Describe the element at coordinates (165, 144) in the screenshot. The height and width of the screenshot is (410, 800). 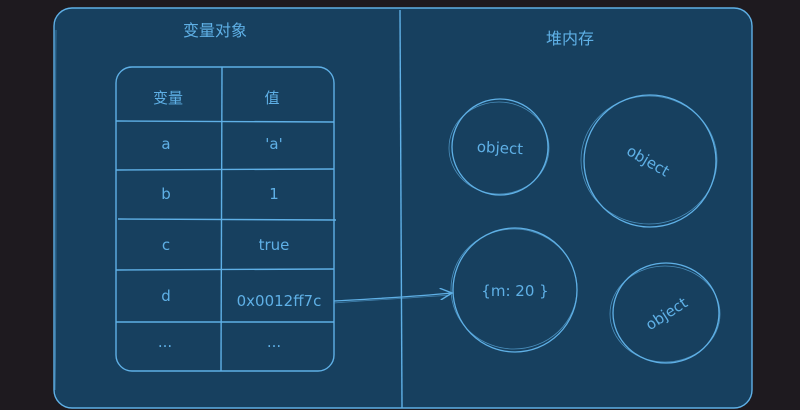
I see `row-a-name: a` at that location.